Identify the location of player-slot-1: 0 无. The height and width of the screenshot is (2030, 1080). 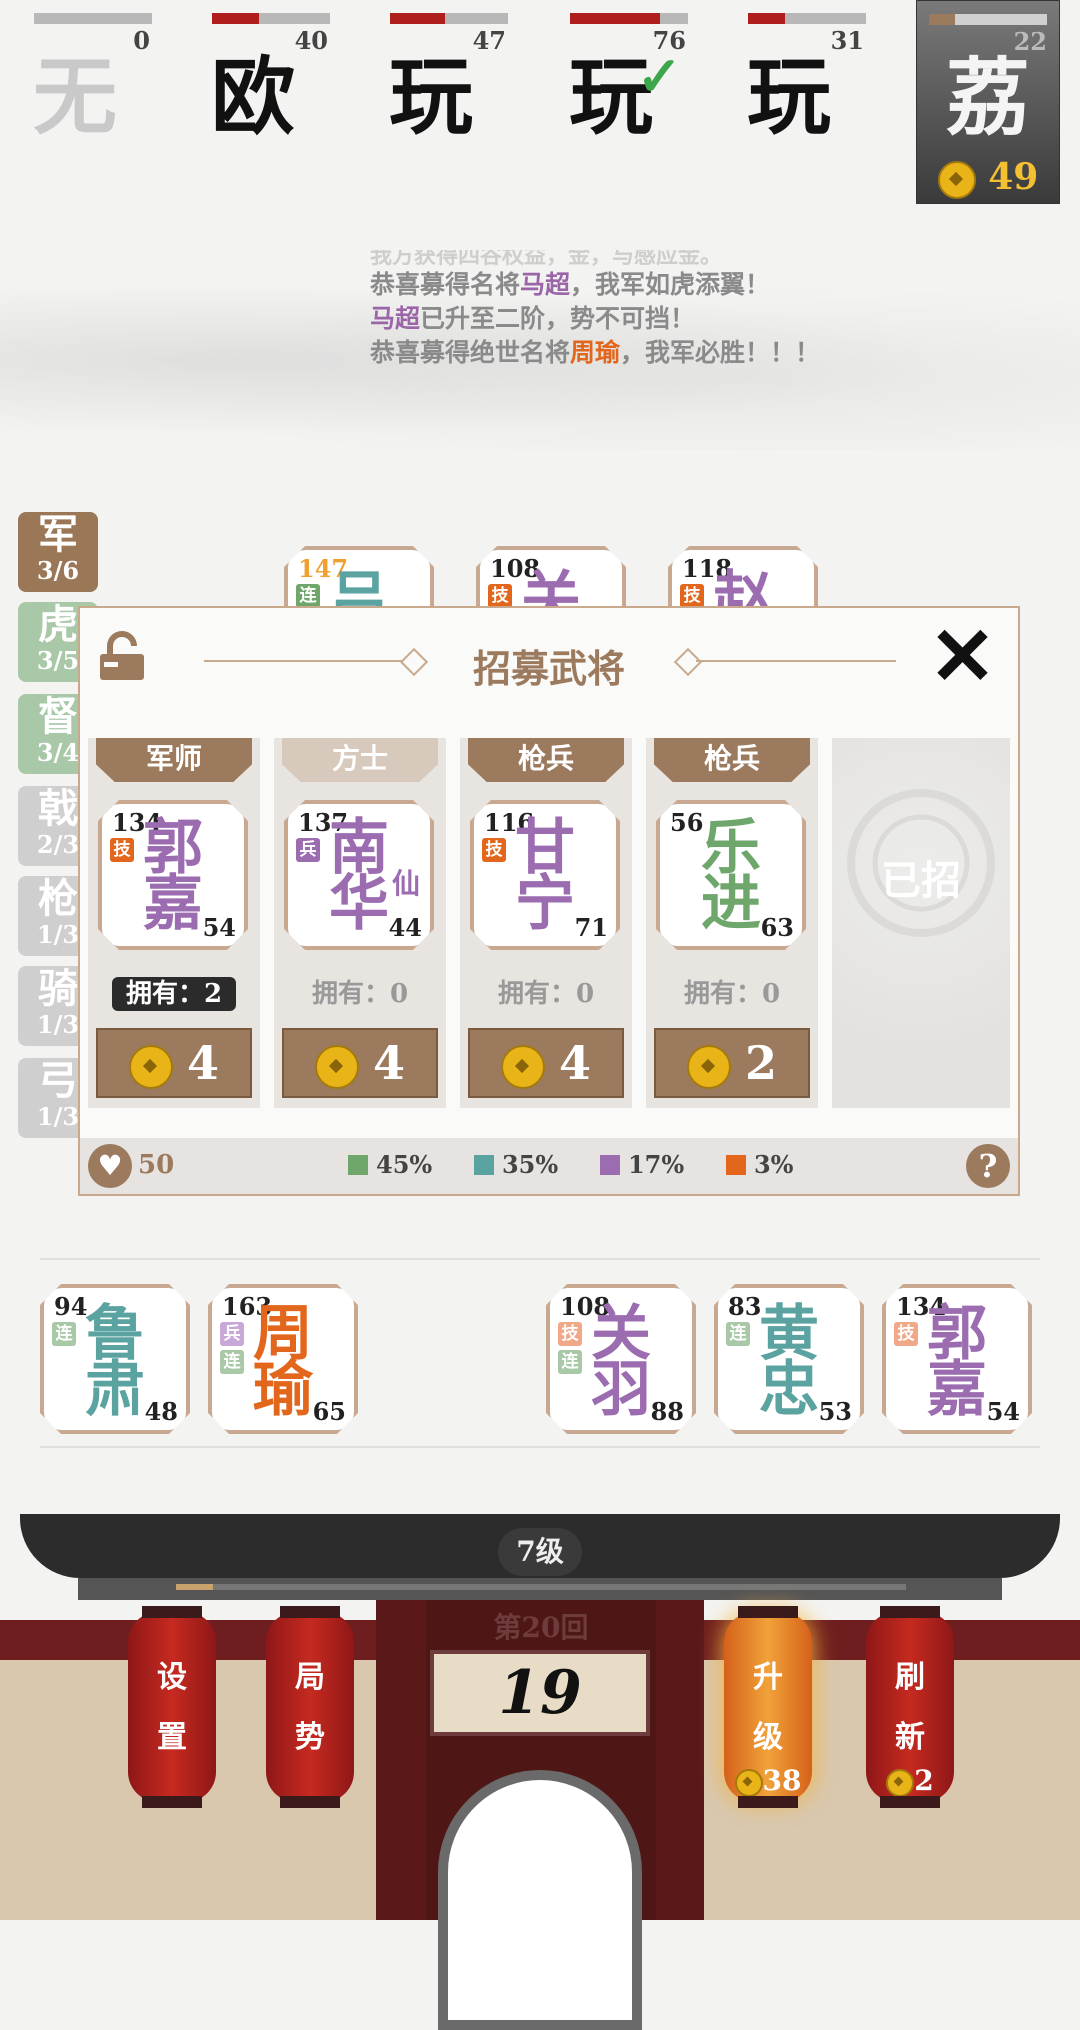
(76, 73).